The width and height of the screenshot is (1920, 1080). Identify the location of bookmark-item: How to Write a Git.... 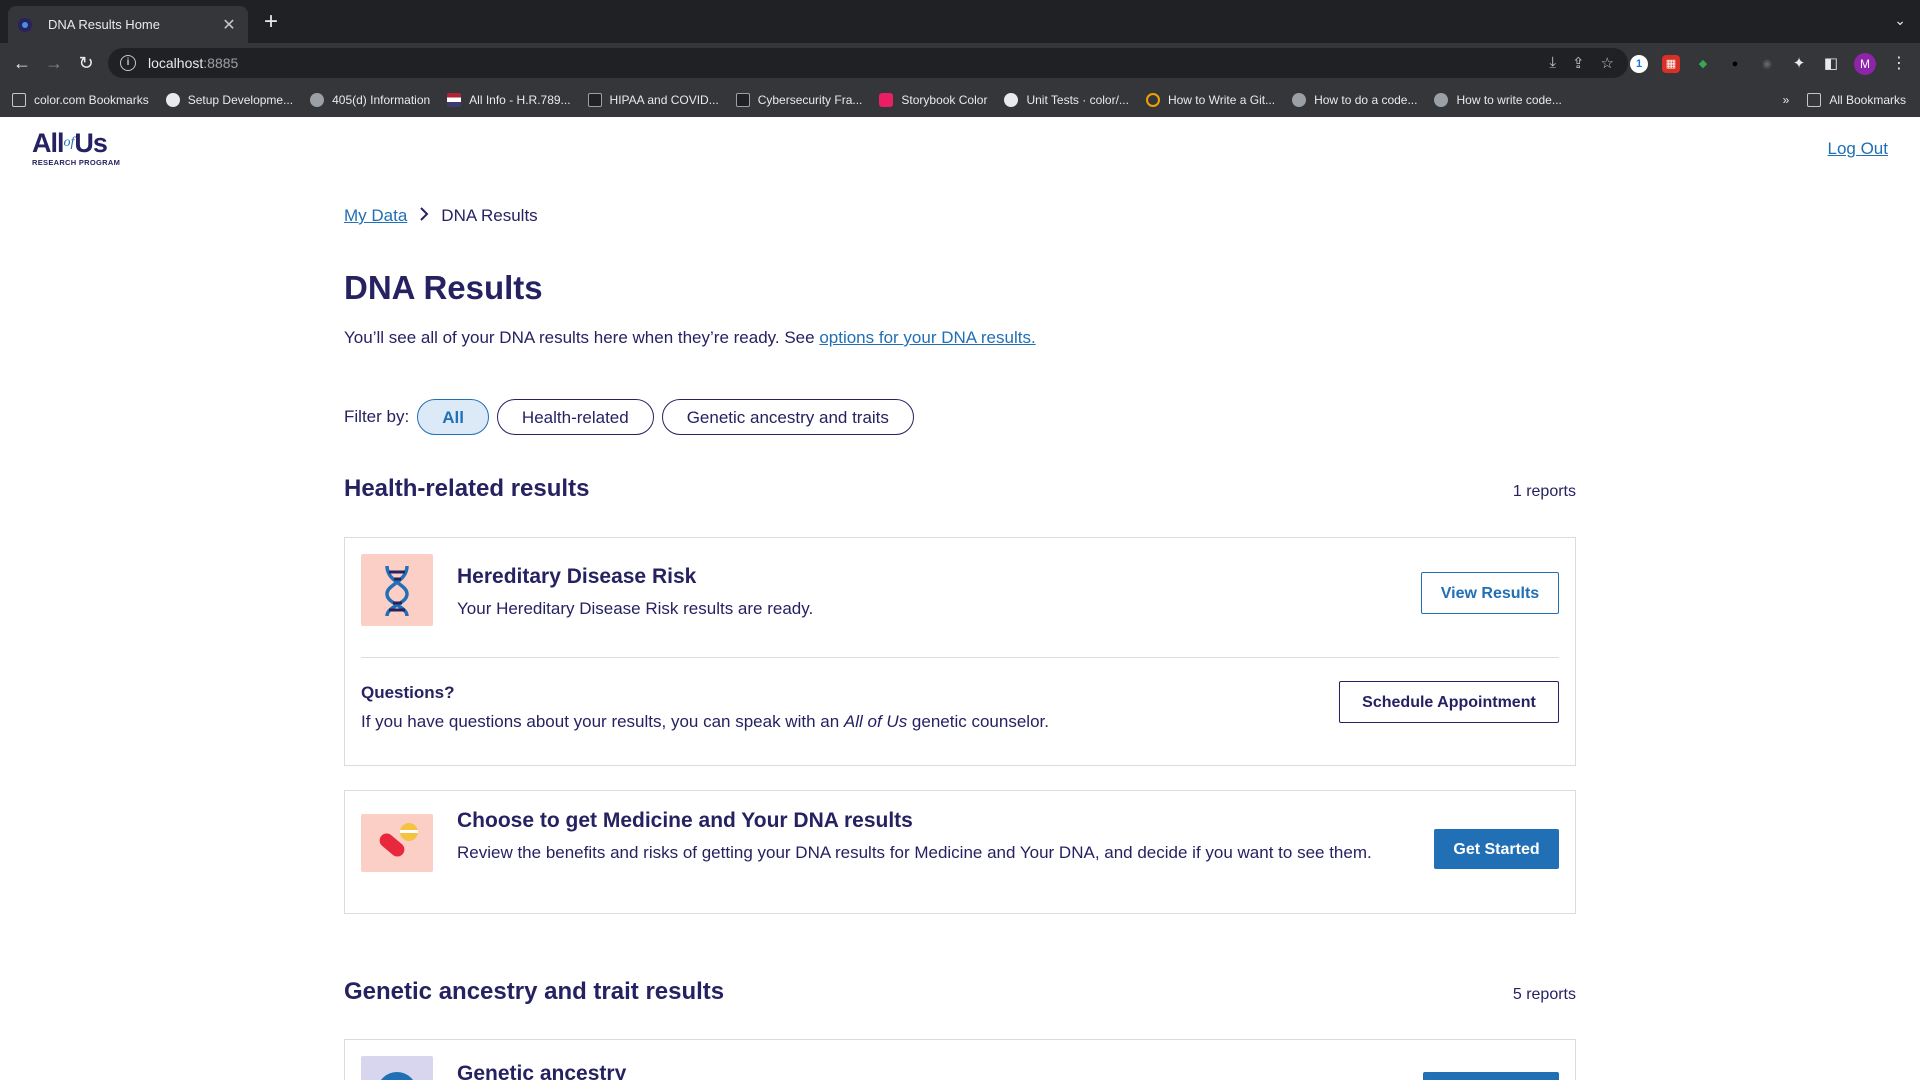
(1210, 100).